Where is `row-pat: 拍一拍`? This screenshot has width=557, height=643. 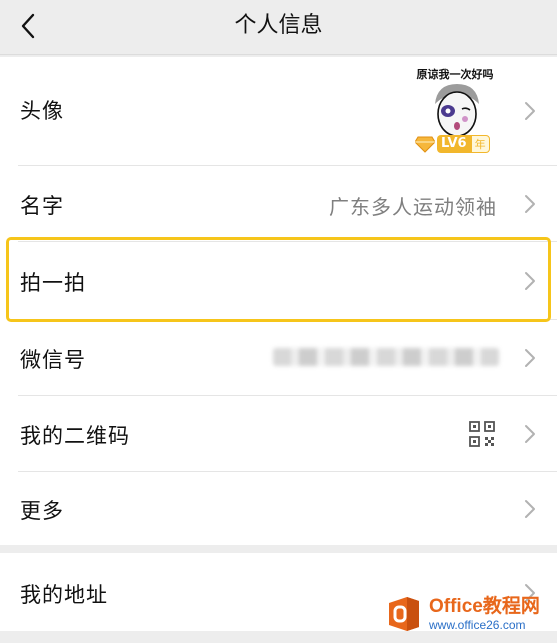 row-pat: 拍一拍 is located at coordinates (278, 281).